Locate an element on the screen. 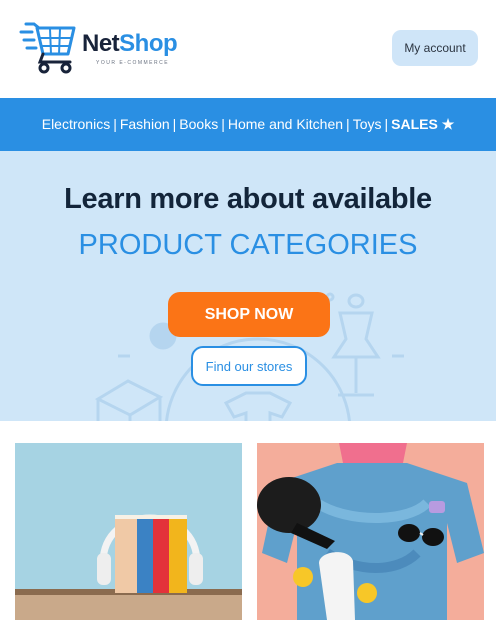 The width and height of the screenshot is (496, 620). nav-item-home-and-kitchen: Home and Kitchen is located at coordinates (285, 124).